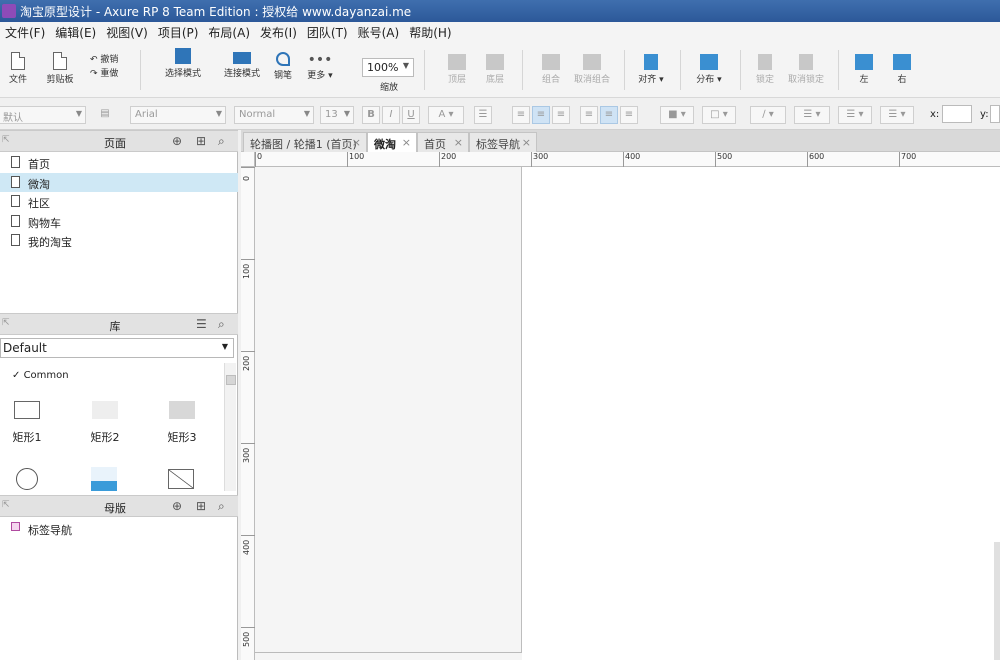  I want to click on fill-color-button: ■ ▾, so click(677, 115).